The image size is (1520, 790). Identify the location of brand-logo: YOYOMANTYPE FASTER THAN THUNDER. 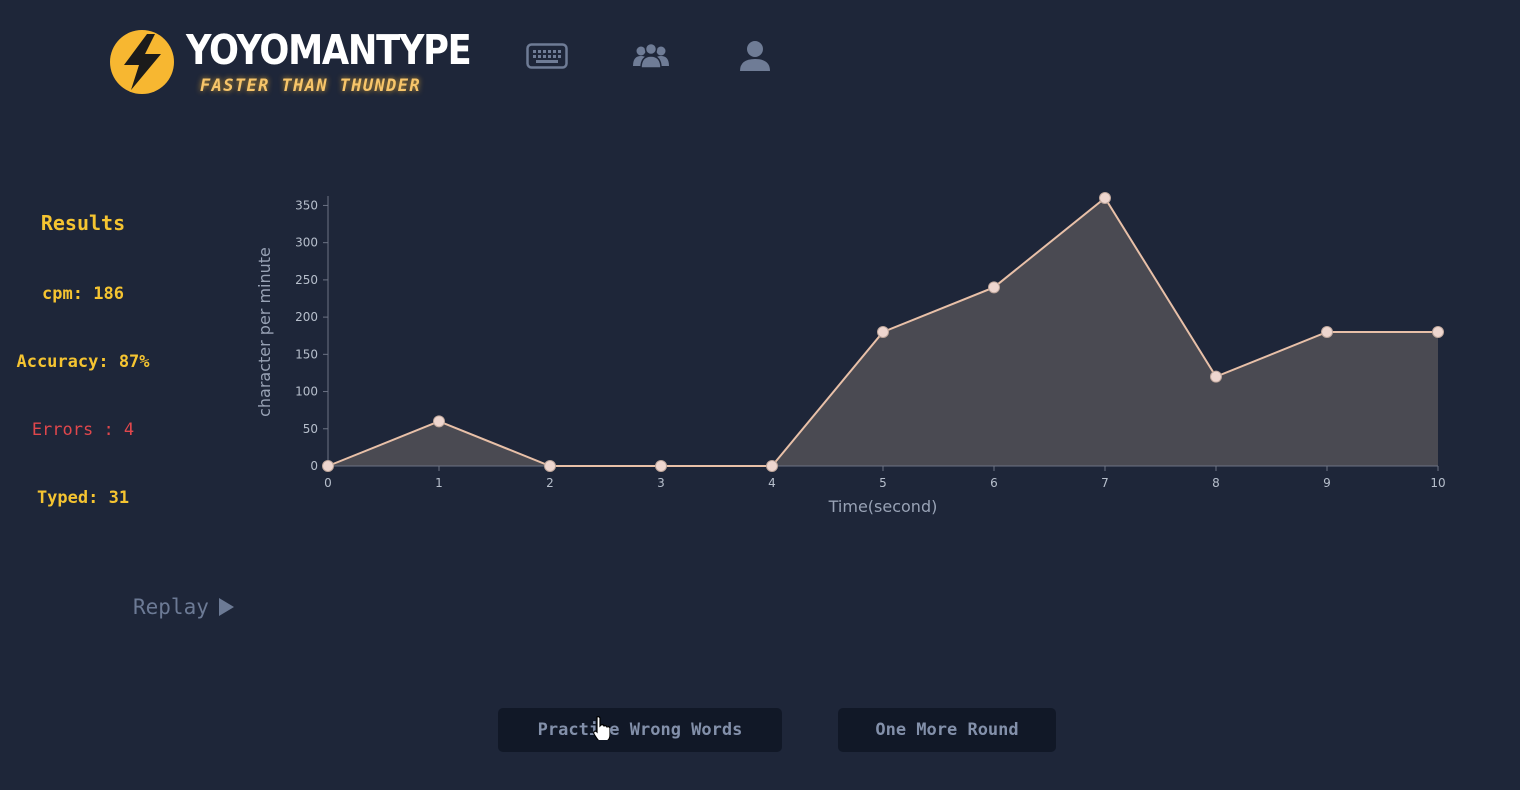
(290, 64).